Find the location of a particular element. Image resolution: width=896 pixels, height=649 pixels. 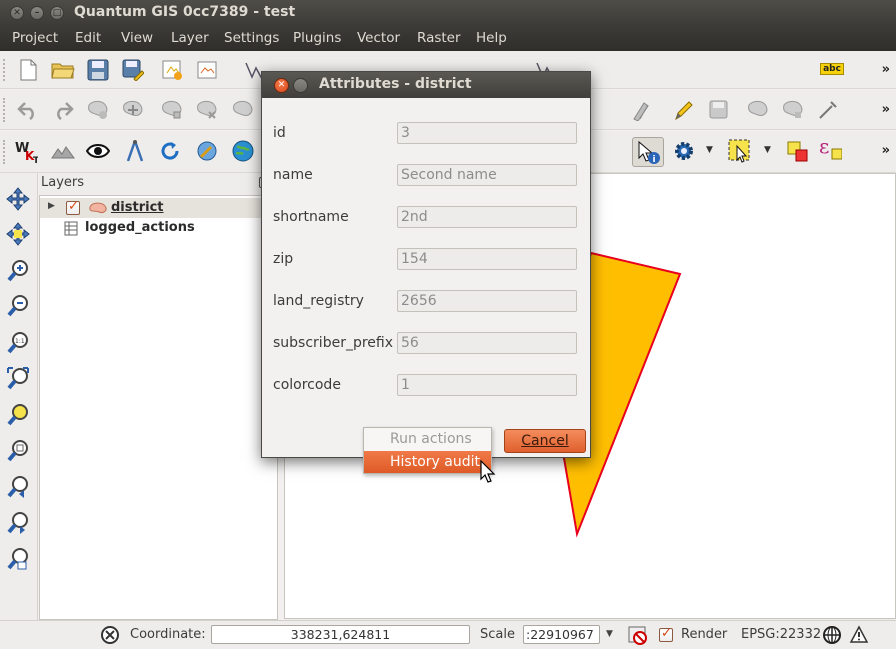

cancel-button: Cancel is located at coordinates (545, 441).